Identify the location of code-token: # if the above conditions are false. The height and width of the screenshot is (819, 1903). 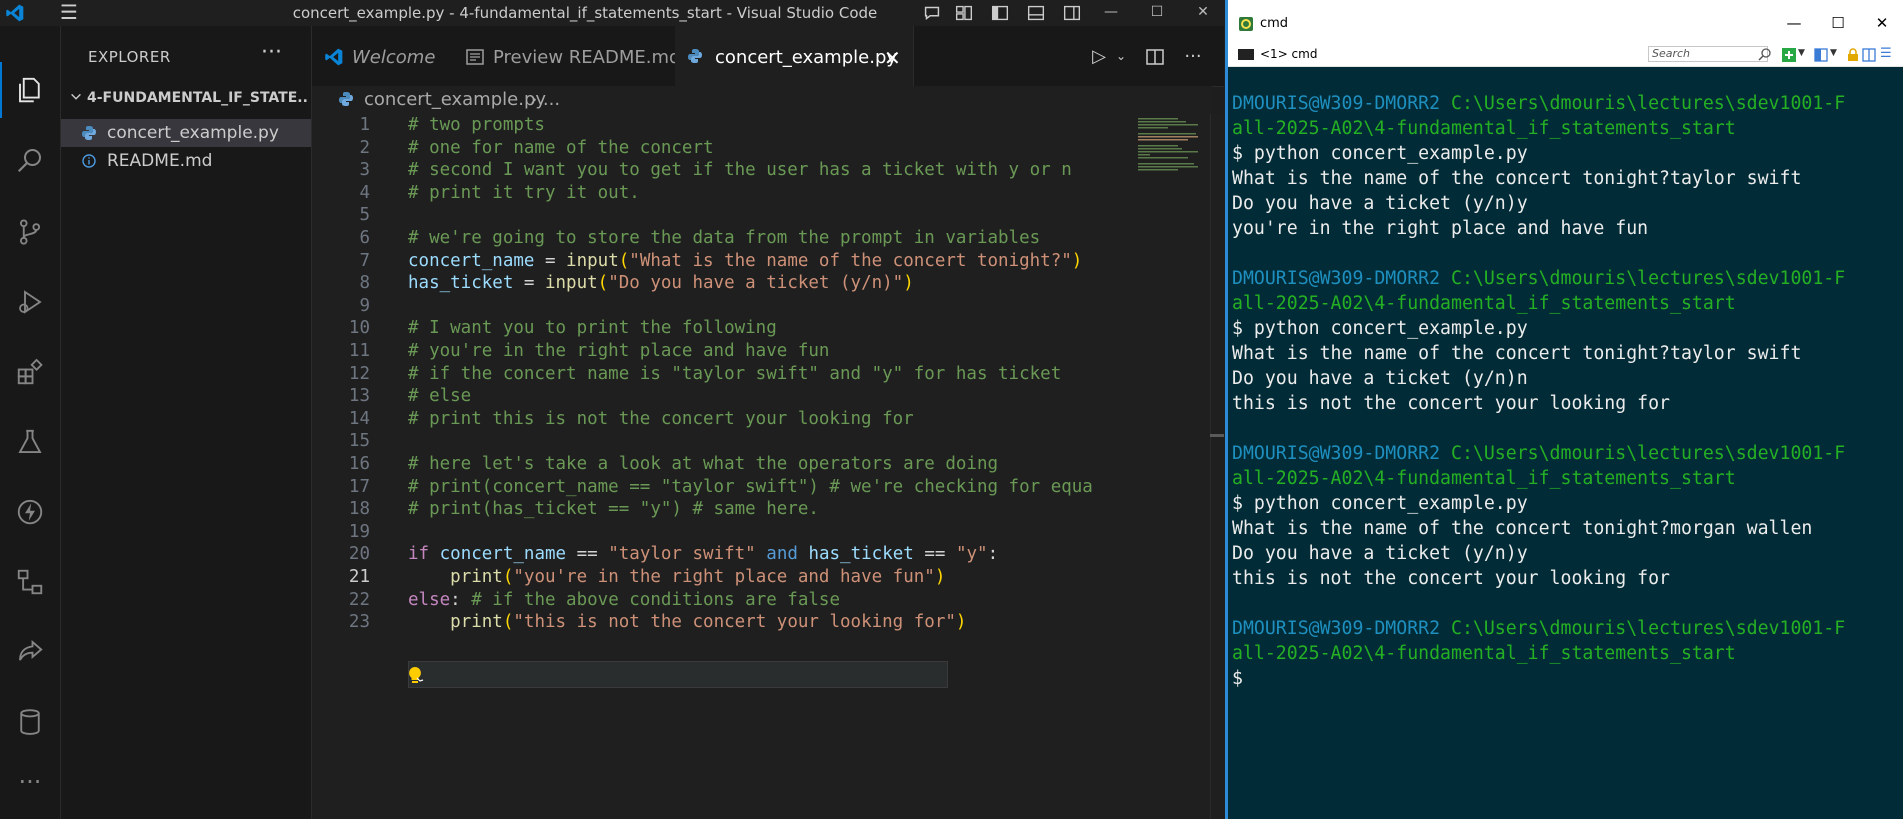
(655, 599).